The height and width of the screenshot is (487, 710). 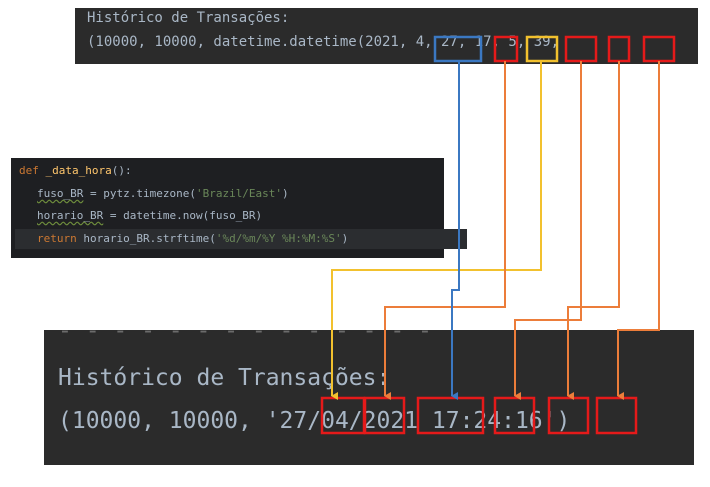 I want to click on box-day-source, so click(x=542, y=49).